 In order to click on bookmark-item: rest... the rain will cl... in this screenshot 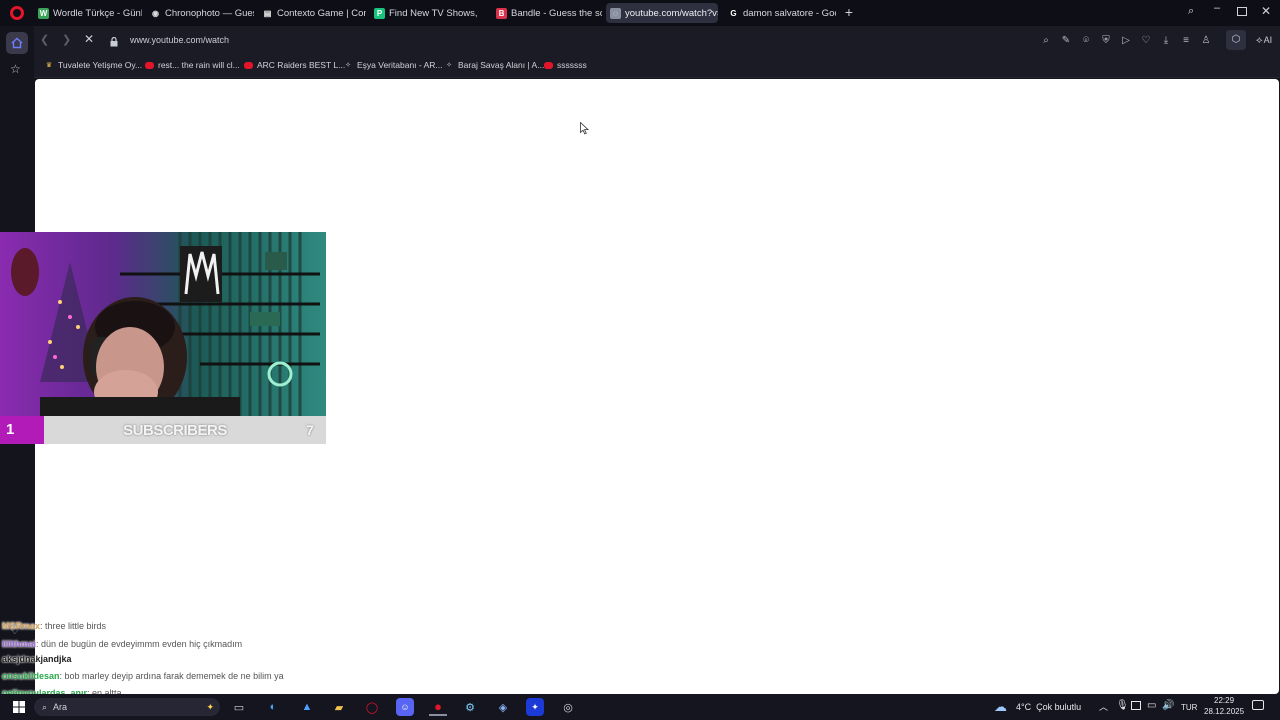, I will do `click(192, 65)`.